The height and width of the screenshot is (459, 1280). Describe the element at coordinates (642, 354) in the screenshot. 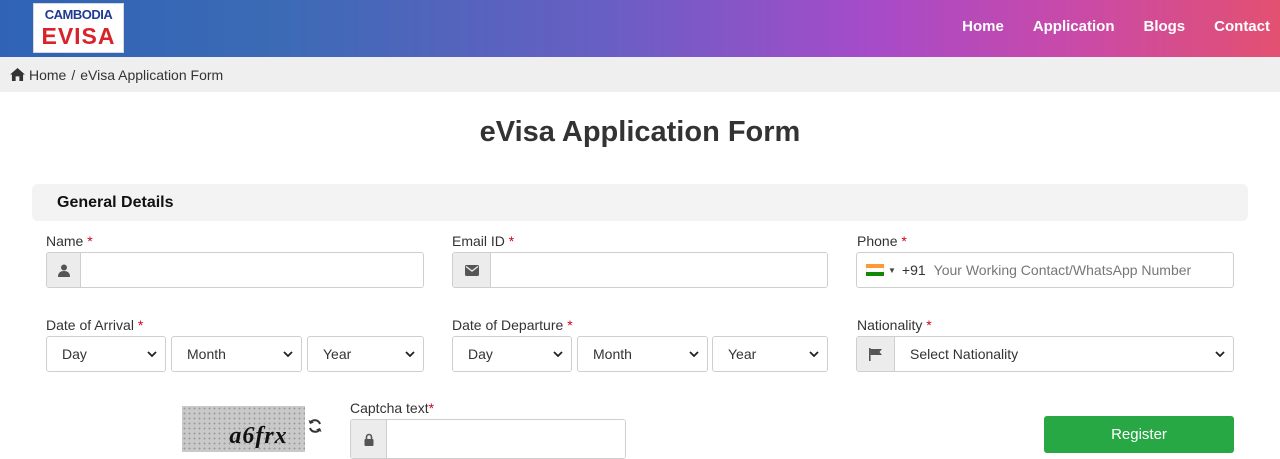

I see `departure-month-select: Month` at that location.